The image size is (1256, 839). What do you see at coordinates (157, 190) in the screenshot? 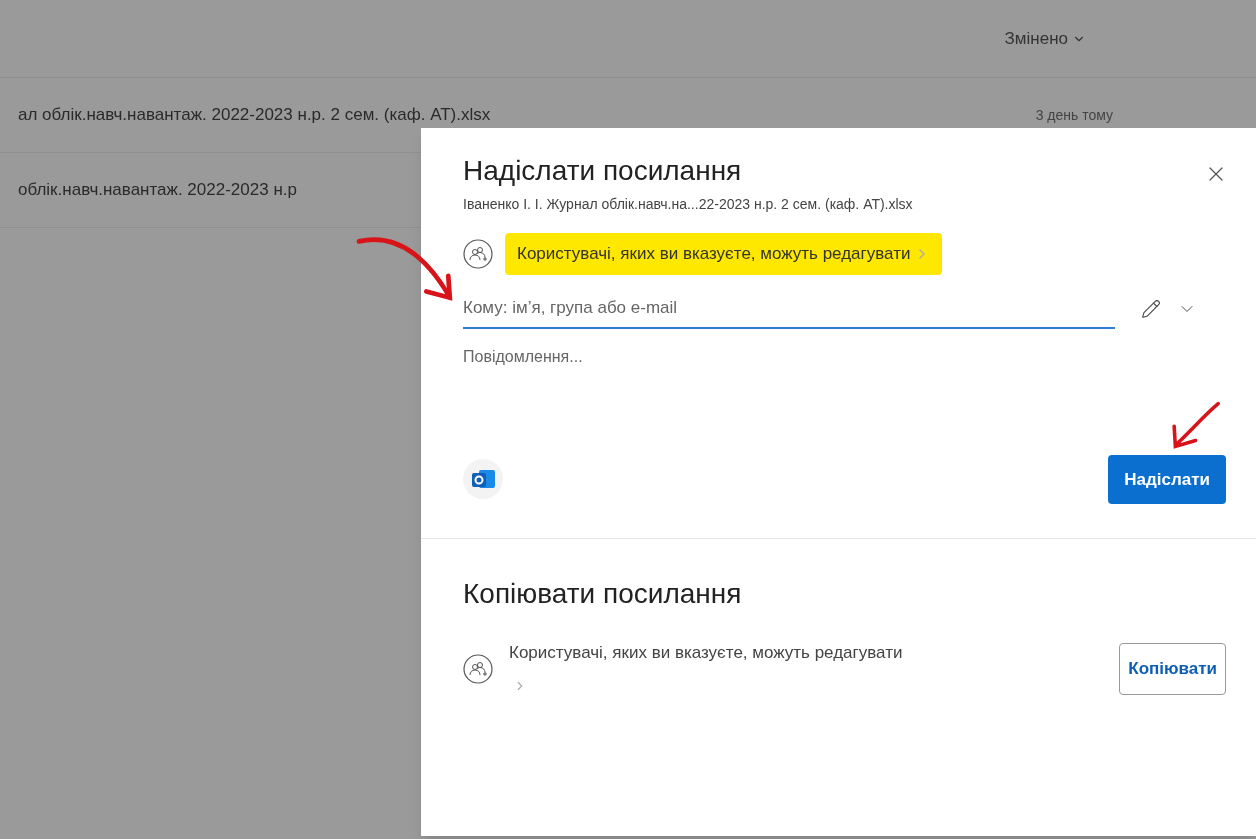
I see `file-name: облік.навч.навантаж. 2022-2023 н.р` at bounding box center [157, 190].